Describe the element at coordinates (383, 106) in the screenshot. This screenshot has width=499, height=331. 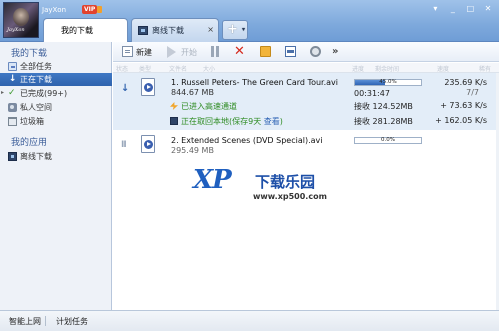
I see `received-amount: 接收 124.52MB` at that location.